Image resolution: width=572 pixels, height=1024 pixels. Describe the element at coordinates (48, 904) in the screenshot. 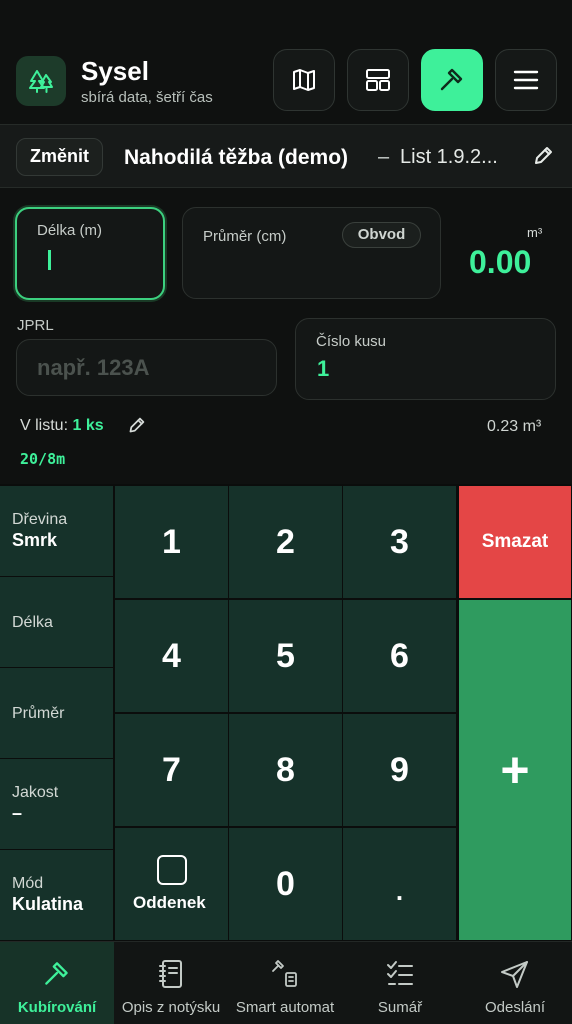

I see `side-mode-value: Kulatina` at that location.